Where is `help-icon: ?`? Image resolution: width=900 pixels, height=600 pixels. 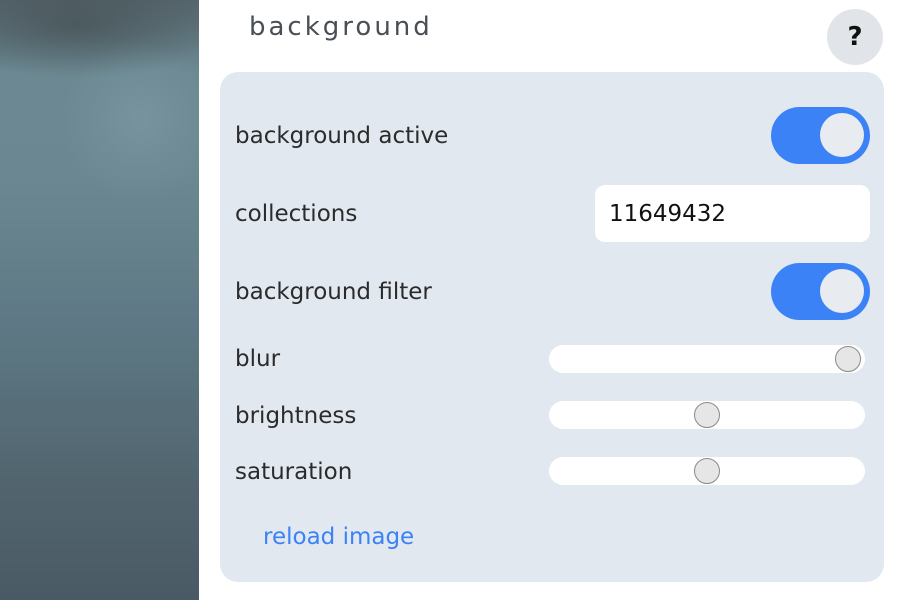
help-icon: ? is located at coordinates (855, 37).